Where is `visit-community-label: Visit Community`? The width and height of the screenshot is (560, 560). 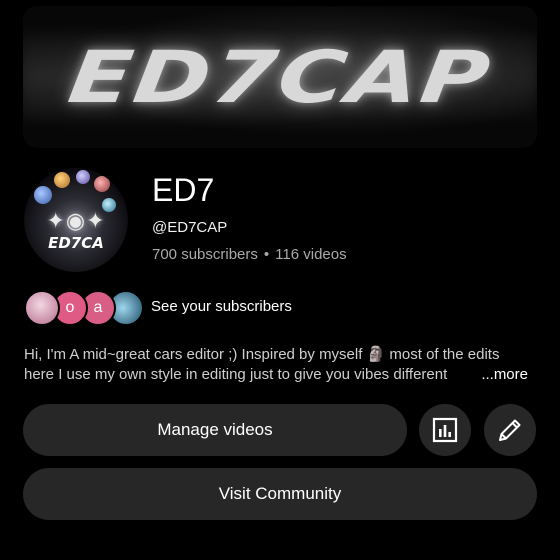
visit-community-label: Visit Community is located at coordinates (280, 493).